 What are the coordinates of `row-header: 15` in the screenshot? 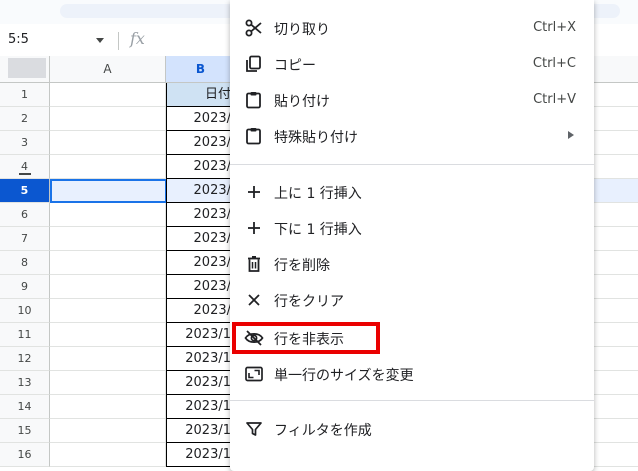 It's located at (25, 431).